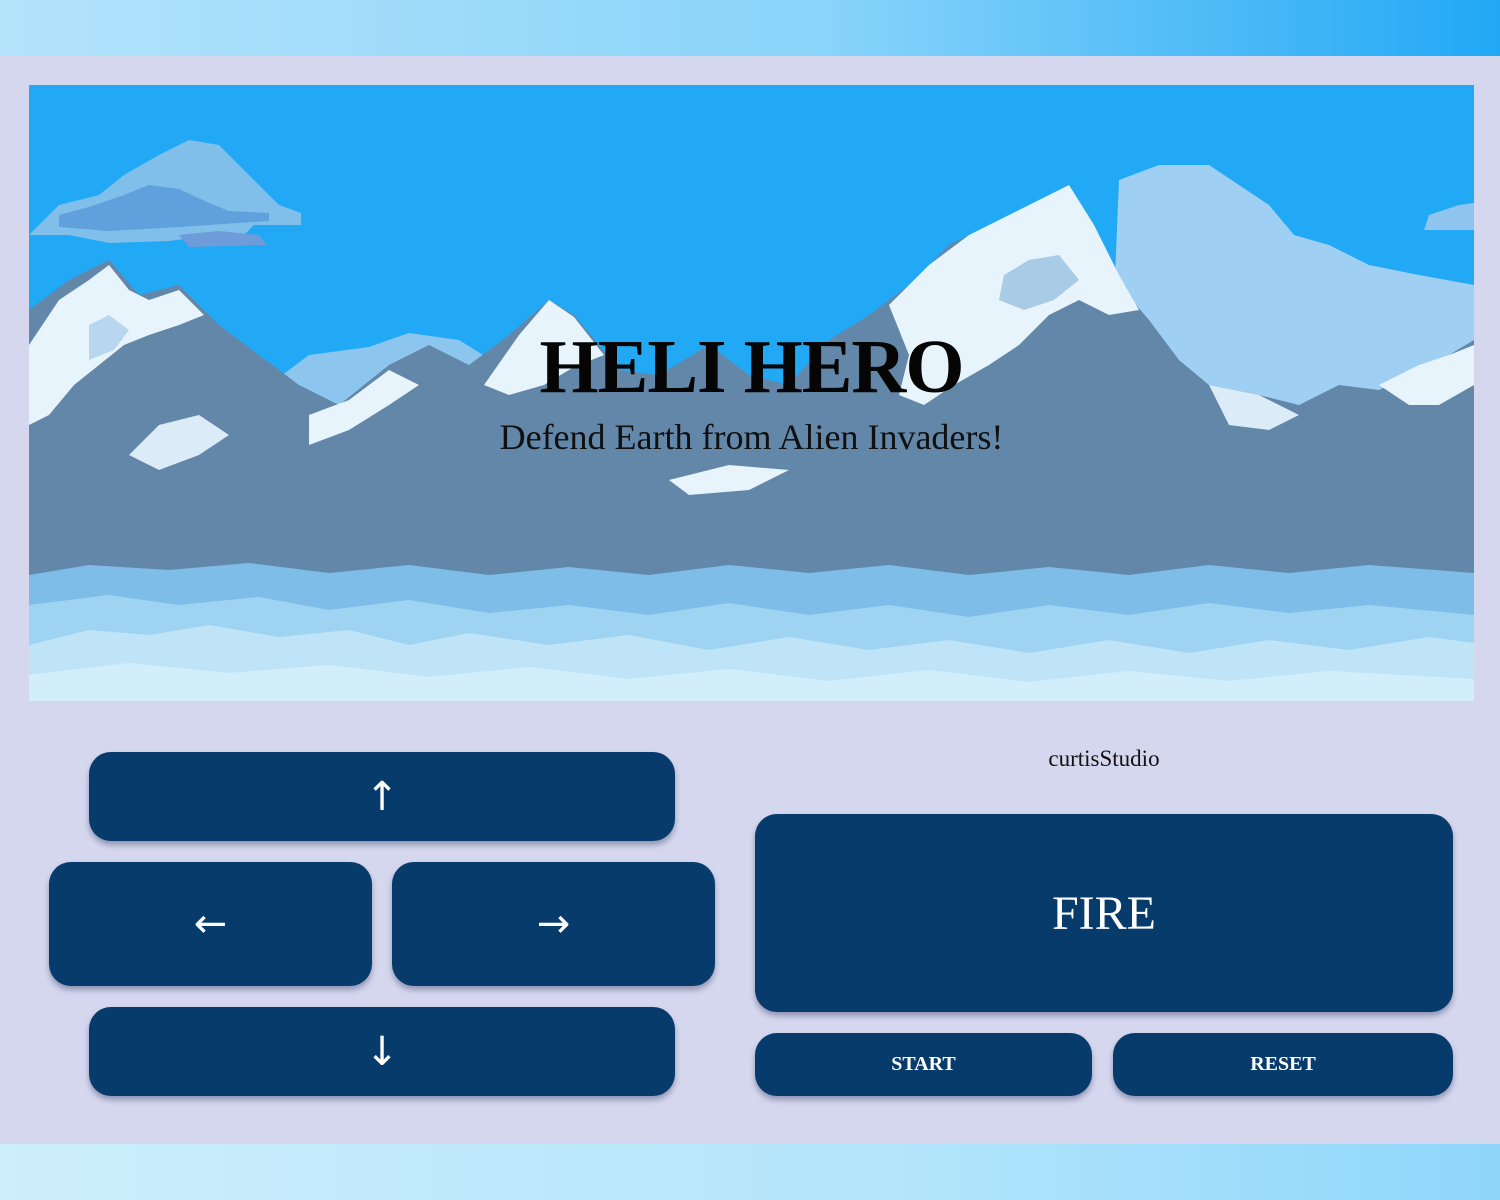 The width and height of the screenshot is (1500, 1200). I want to click on arrow-right-icon: →, so click(553, 924).